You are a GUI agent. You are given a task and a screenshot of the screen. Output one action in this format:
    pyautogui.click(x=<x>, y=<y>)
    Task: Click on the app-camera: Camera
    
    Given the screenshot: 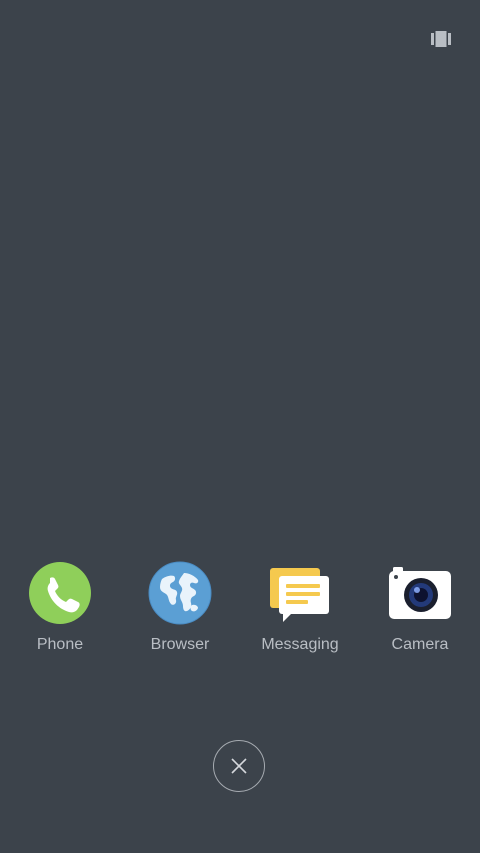 What is the action you would take?
    pyautogui.click(x=420, y=607)
    